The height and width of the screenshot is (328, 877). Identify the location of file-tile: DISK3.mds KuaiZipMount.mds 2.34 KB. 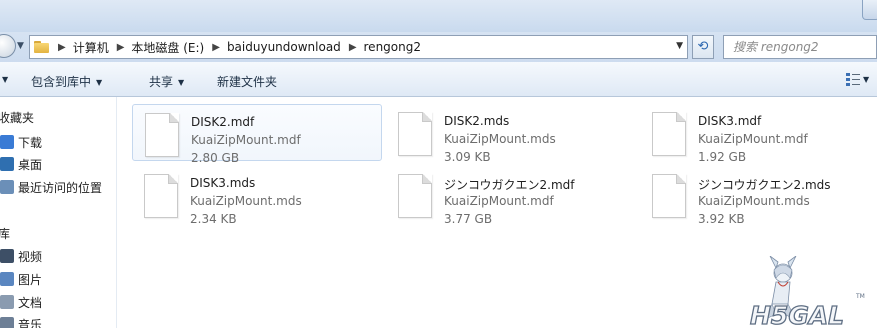
(257, 196).